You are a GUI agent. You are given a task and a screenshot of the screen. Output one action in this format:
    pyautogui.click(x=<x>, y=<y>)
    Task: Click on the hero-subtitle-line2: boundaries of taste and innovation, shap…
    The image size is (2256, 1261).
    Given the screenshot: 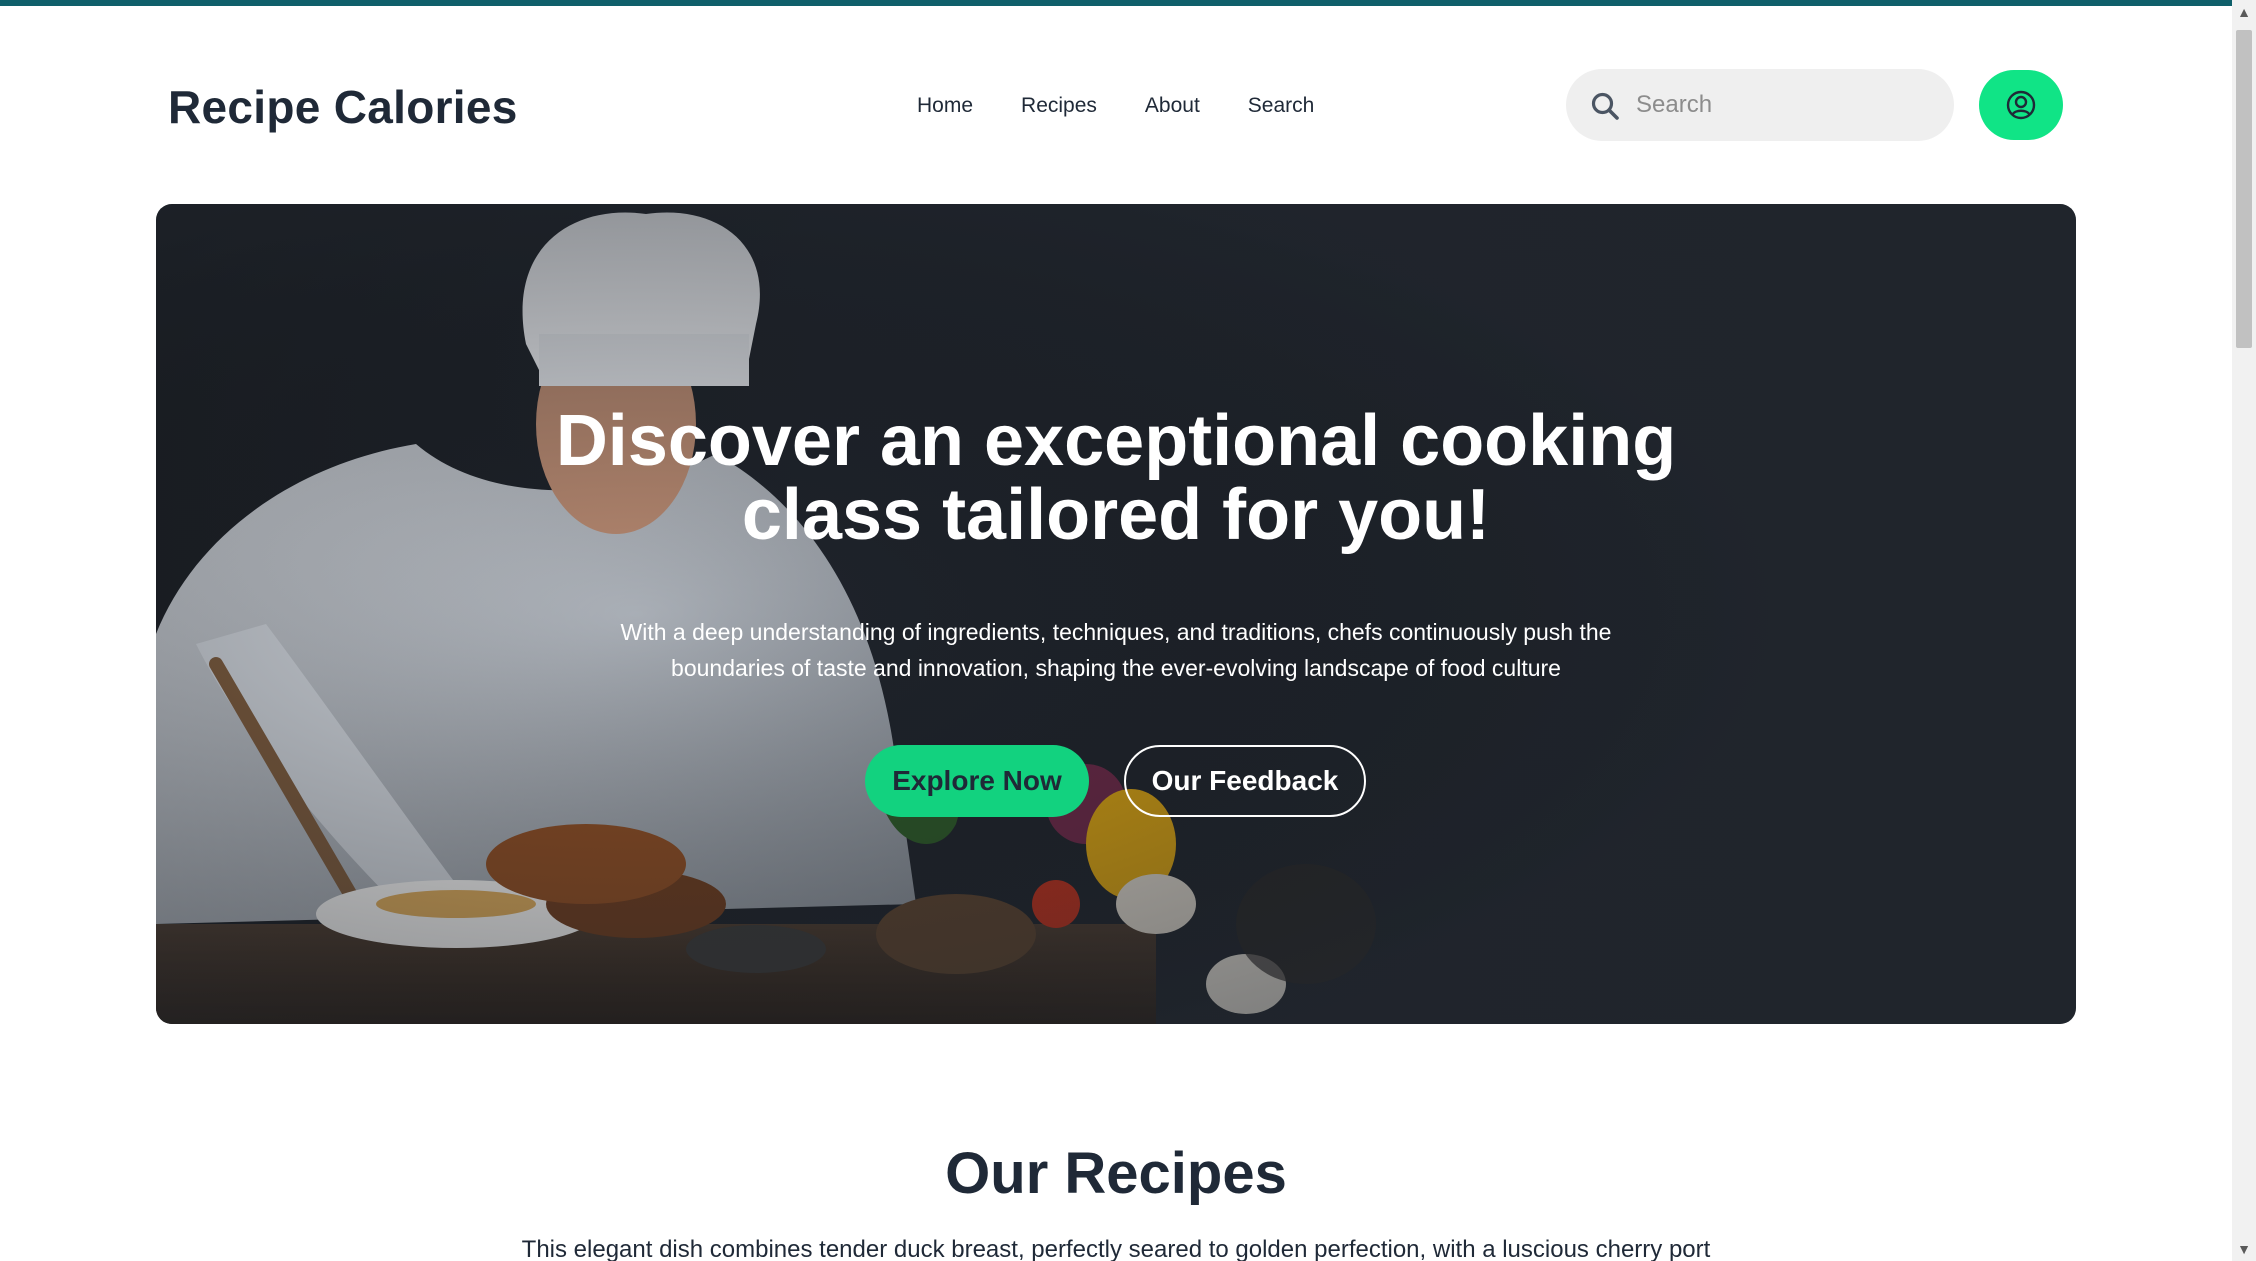 What is the action you would take?
    pyautogui.click(x=1116, y=668)
    